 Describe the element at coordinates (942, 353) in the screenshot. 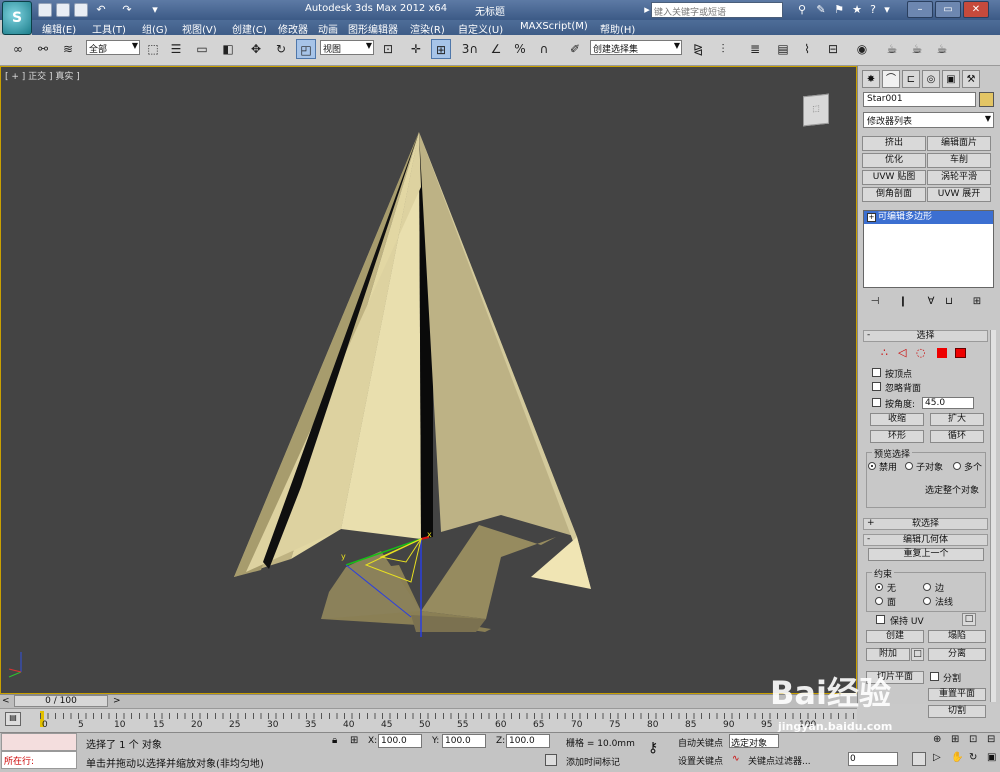

I see `polygon-subobject-icon` at that location.